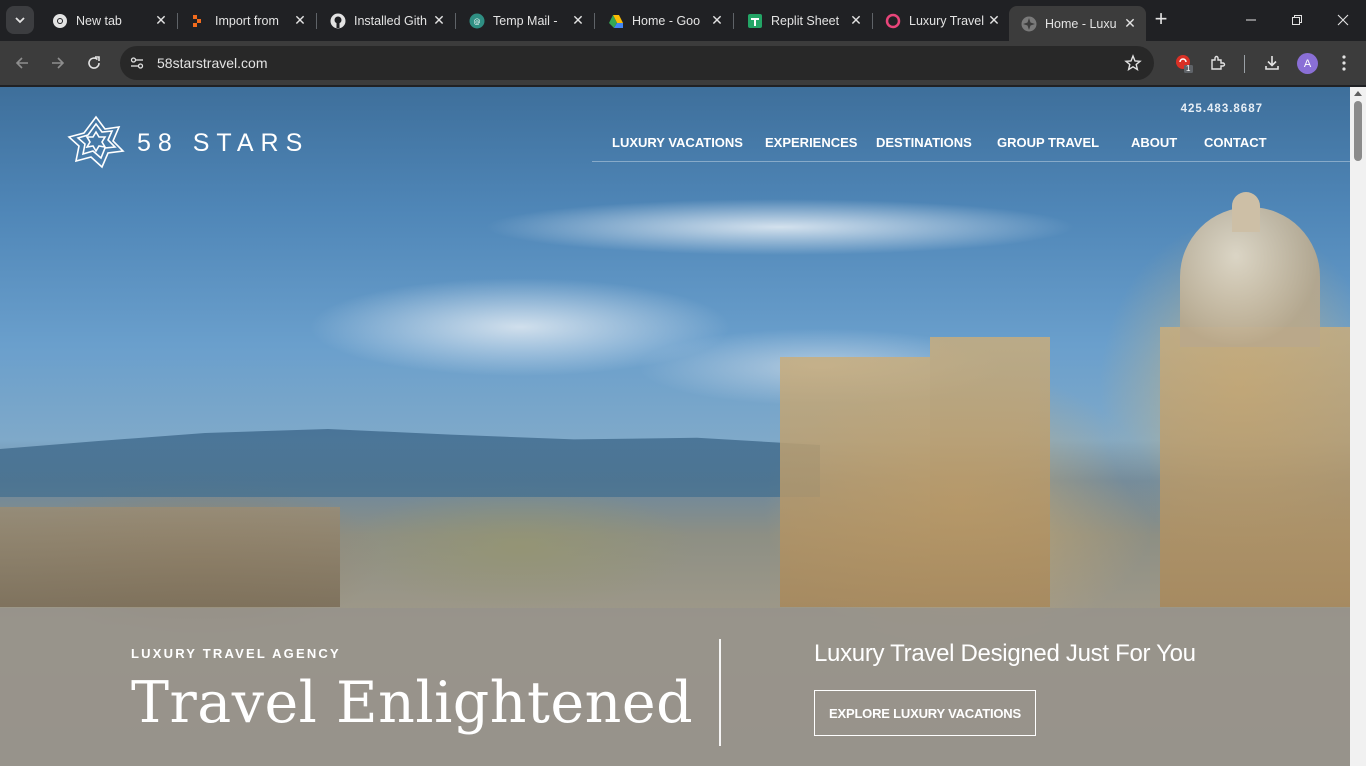 This screenshot has width=1366, height=766. What do you see at coordinates (1235, 142) in the screenshot?
I see `nav-contact: CONTACT` at bounding box center [1235, 142].